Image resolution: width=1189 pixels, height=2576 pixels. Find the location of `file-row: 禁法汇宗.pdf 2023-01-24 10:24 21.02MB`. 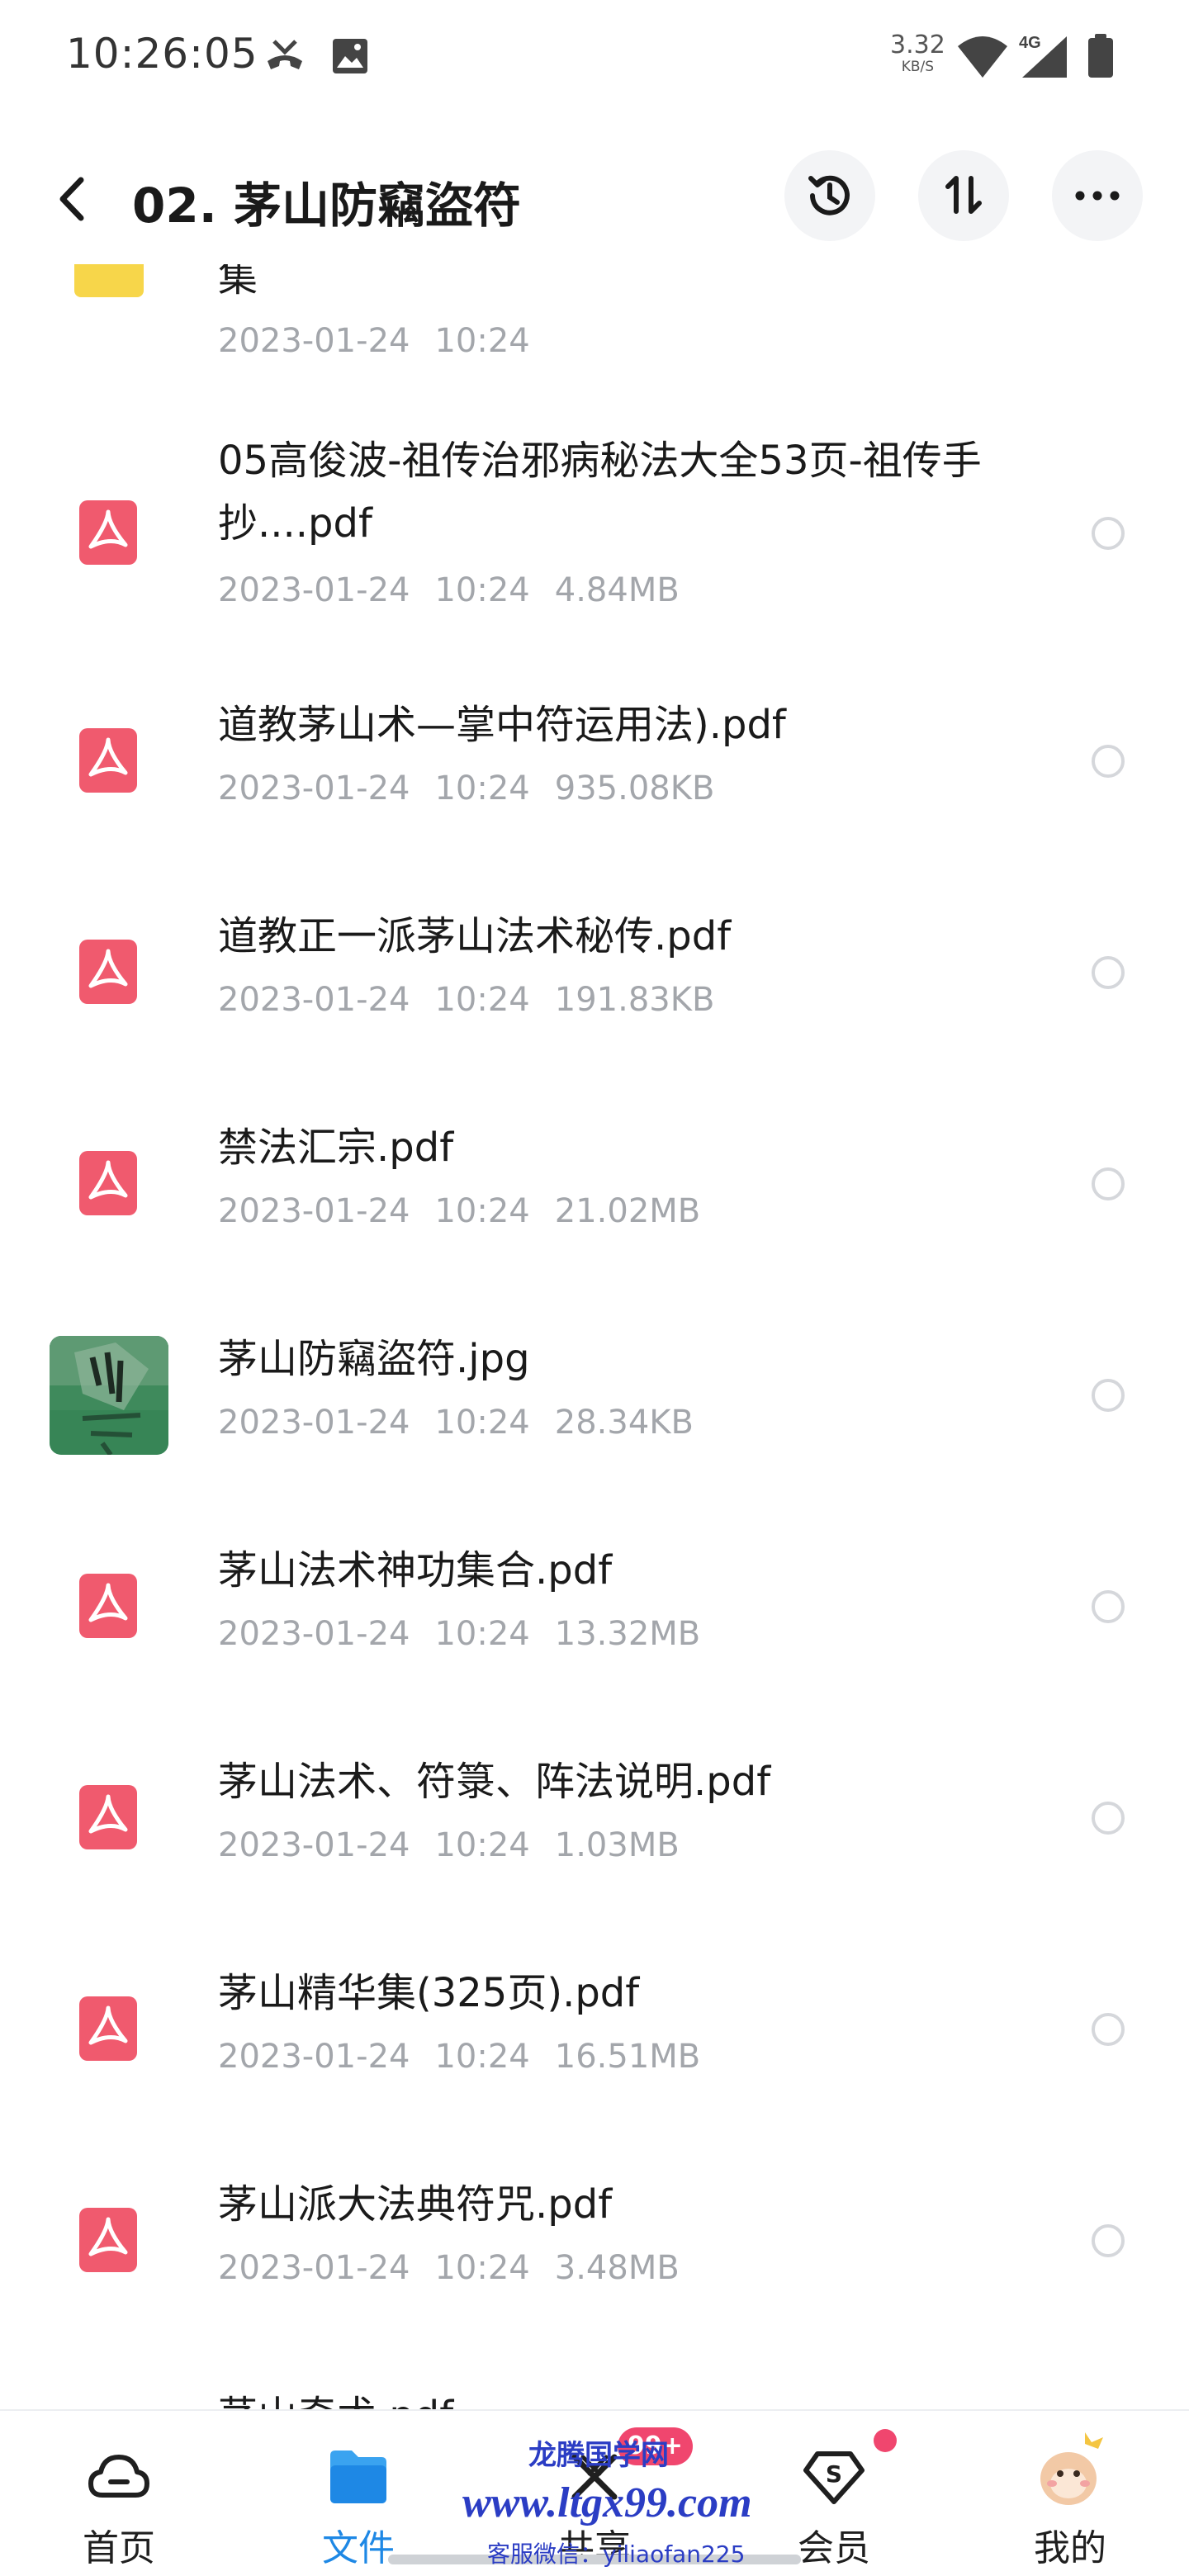

file-row: 禁法汇宗.pdf 2023-01-24 10:24 21.02MB is located at coordinates (594, 1198).